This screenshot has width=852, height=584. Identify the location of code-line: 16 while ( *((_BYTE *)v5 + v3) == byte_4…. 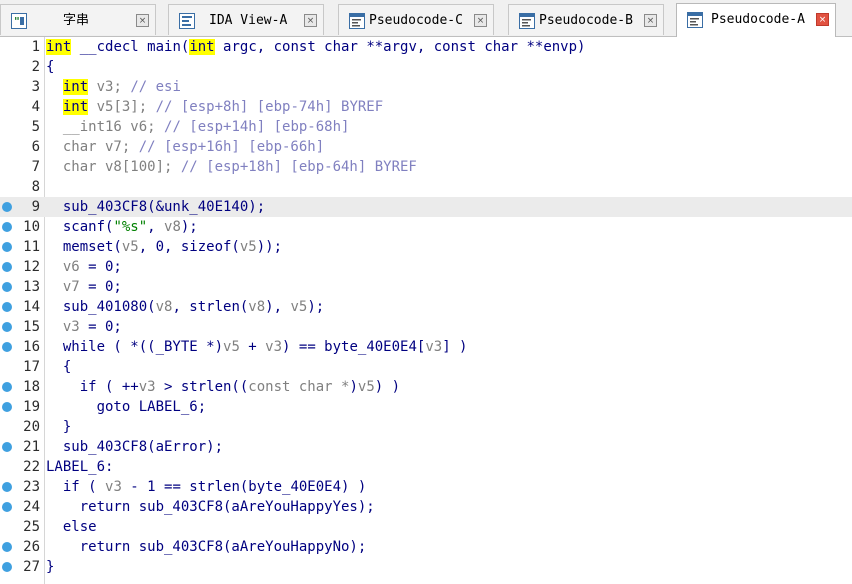
(426, 347).